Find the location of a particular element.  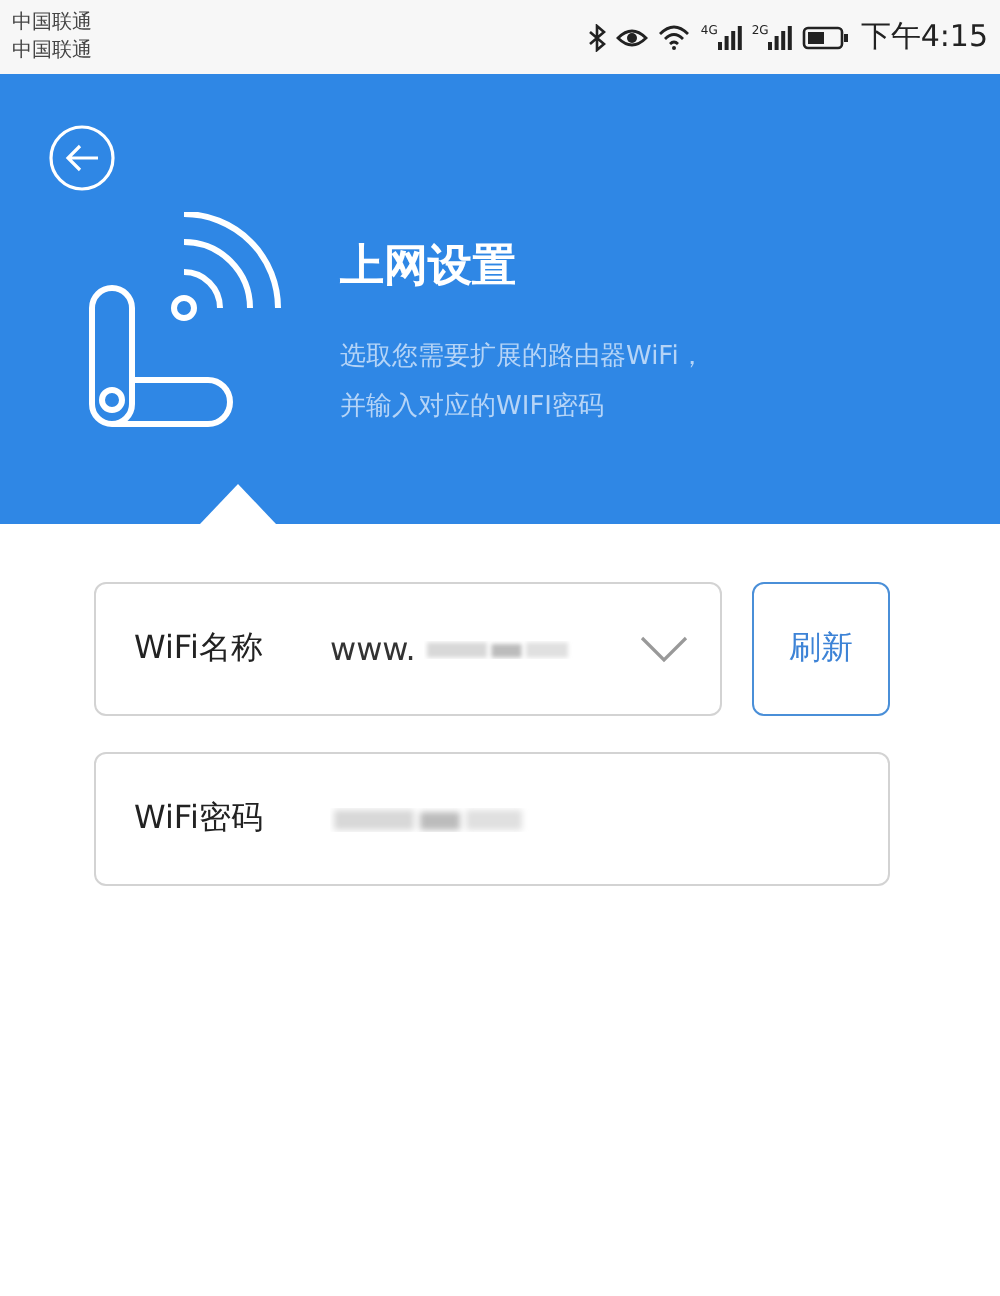

page-title: 上网设置 is located at coordinates (429, 268).